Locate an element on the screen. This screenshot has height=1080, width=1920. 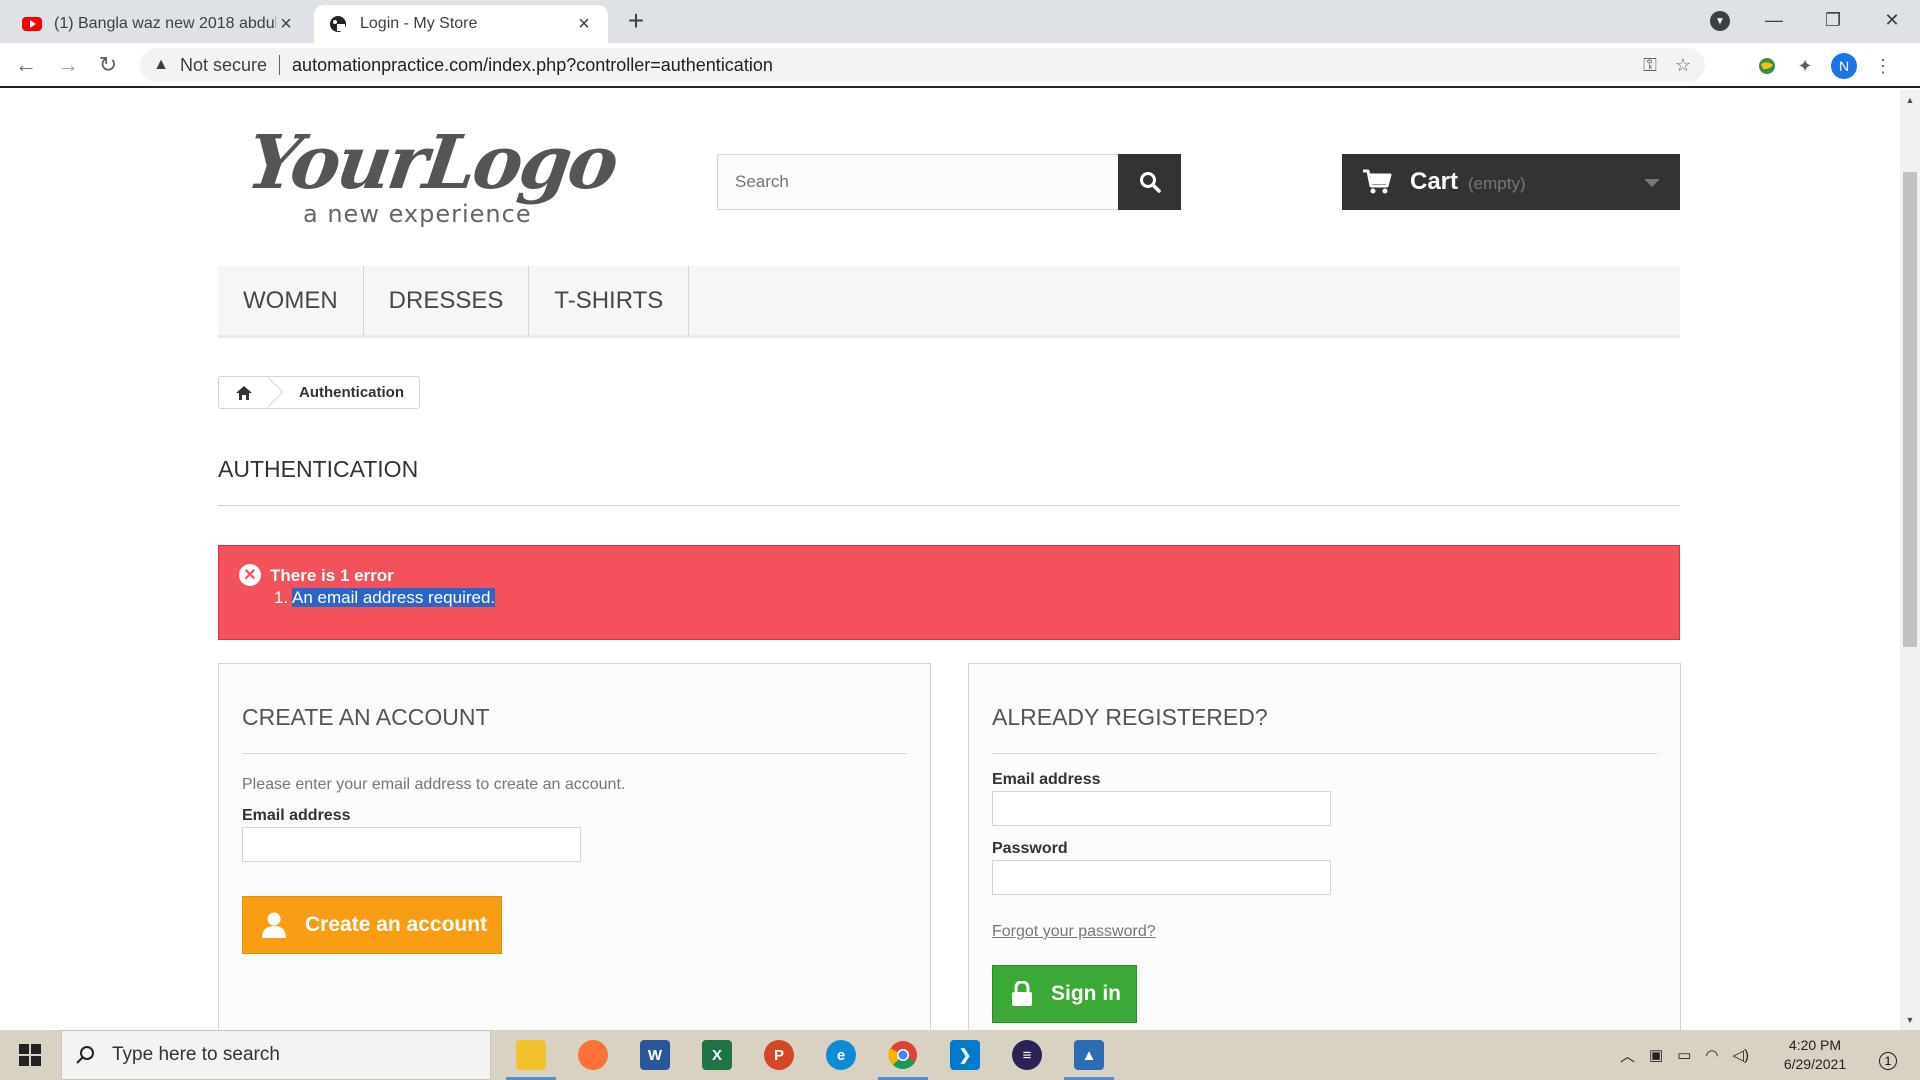
meet-now-icon: ▣ is located at coordinates (1656, 1055).